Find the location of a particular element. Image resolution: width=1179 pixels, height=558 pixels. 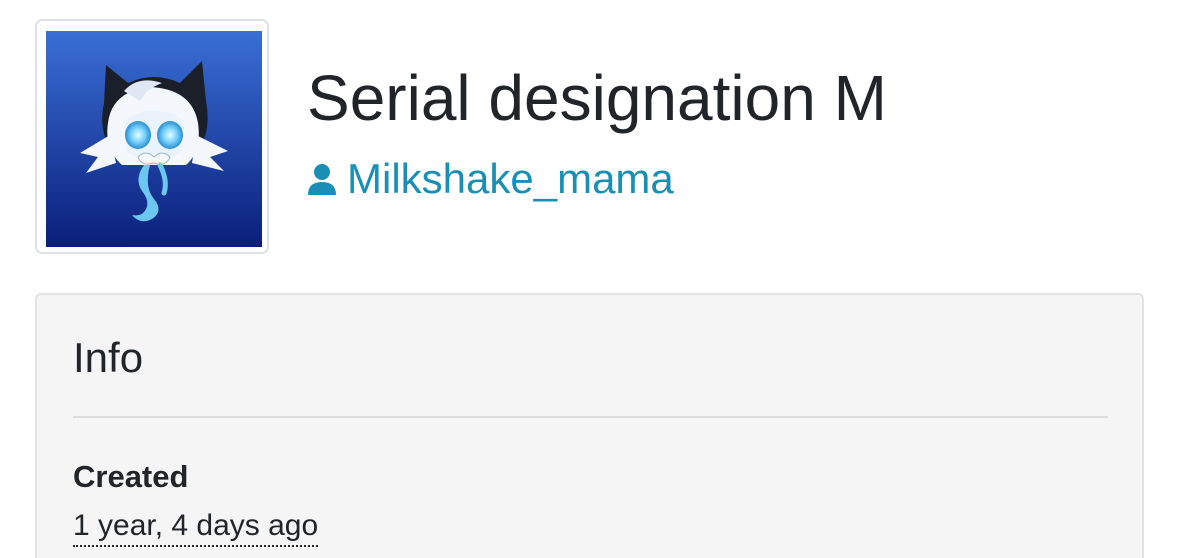

info-heading: Info is located at coordinates (108, 357).